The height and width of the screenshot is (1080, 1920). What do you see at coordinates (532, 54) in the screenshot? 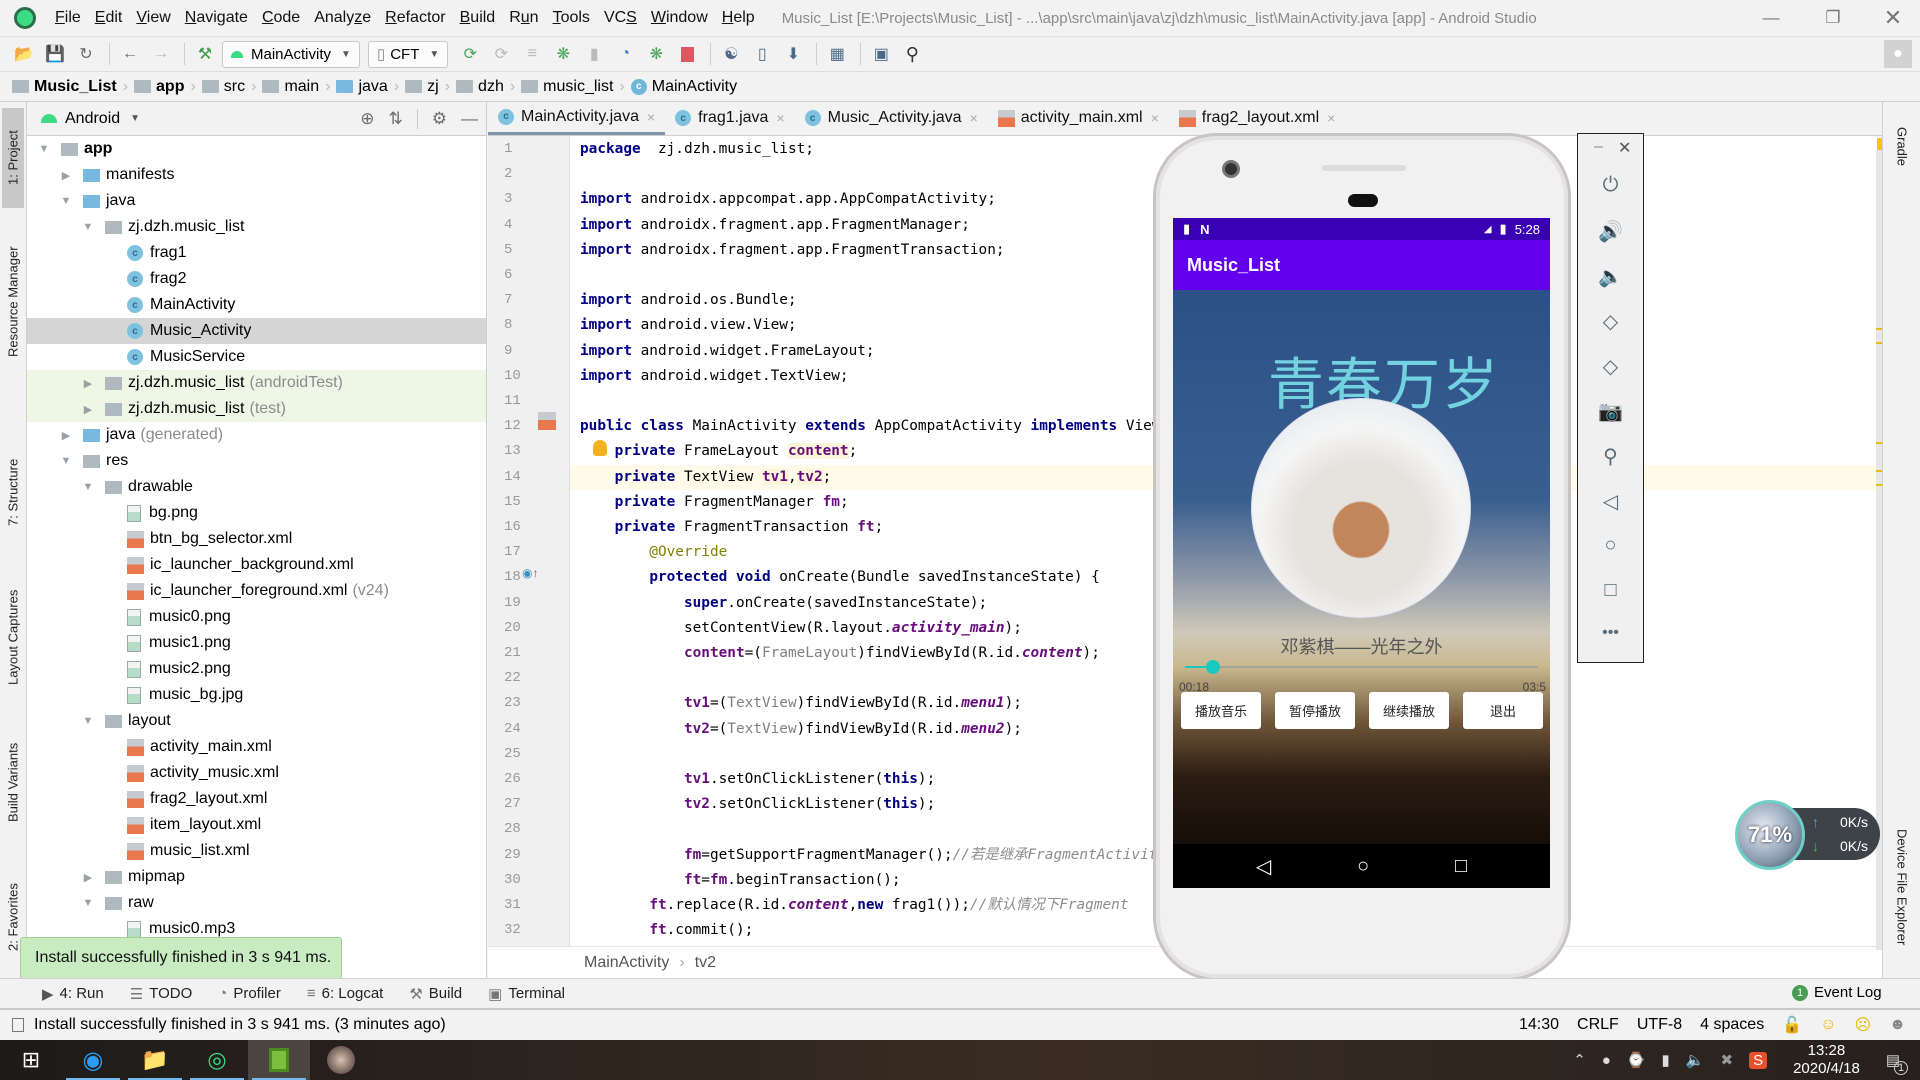
I see `list-icon: ≡` at bounding box center [532, 54].